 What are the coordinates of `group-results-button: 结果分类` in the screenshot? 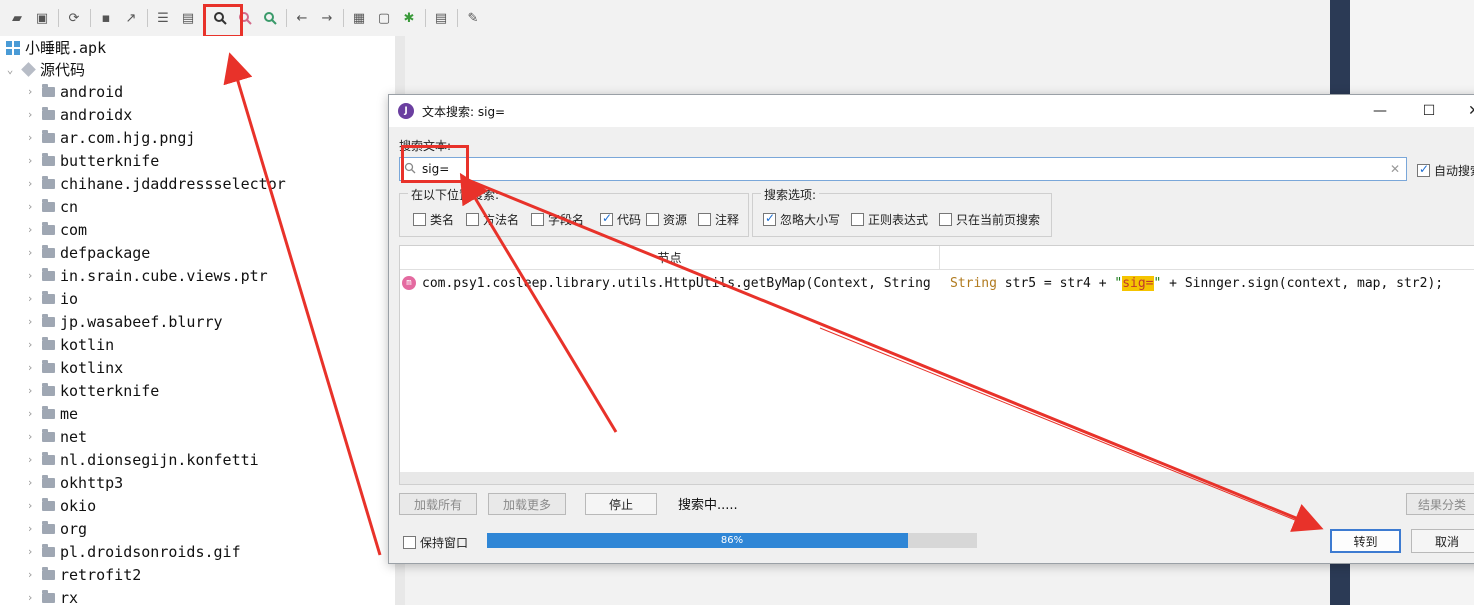 It's located at (1440, 504).